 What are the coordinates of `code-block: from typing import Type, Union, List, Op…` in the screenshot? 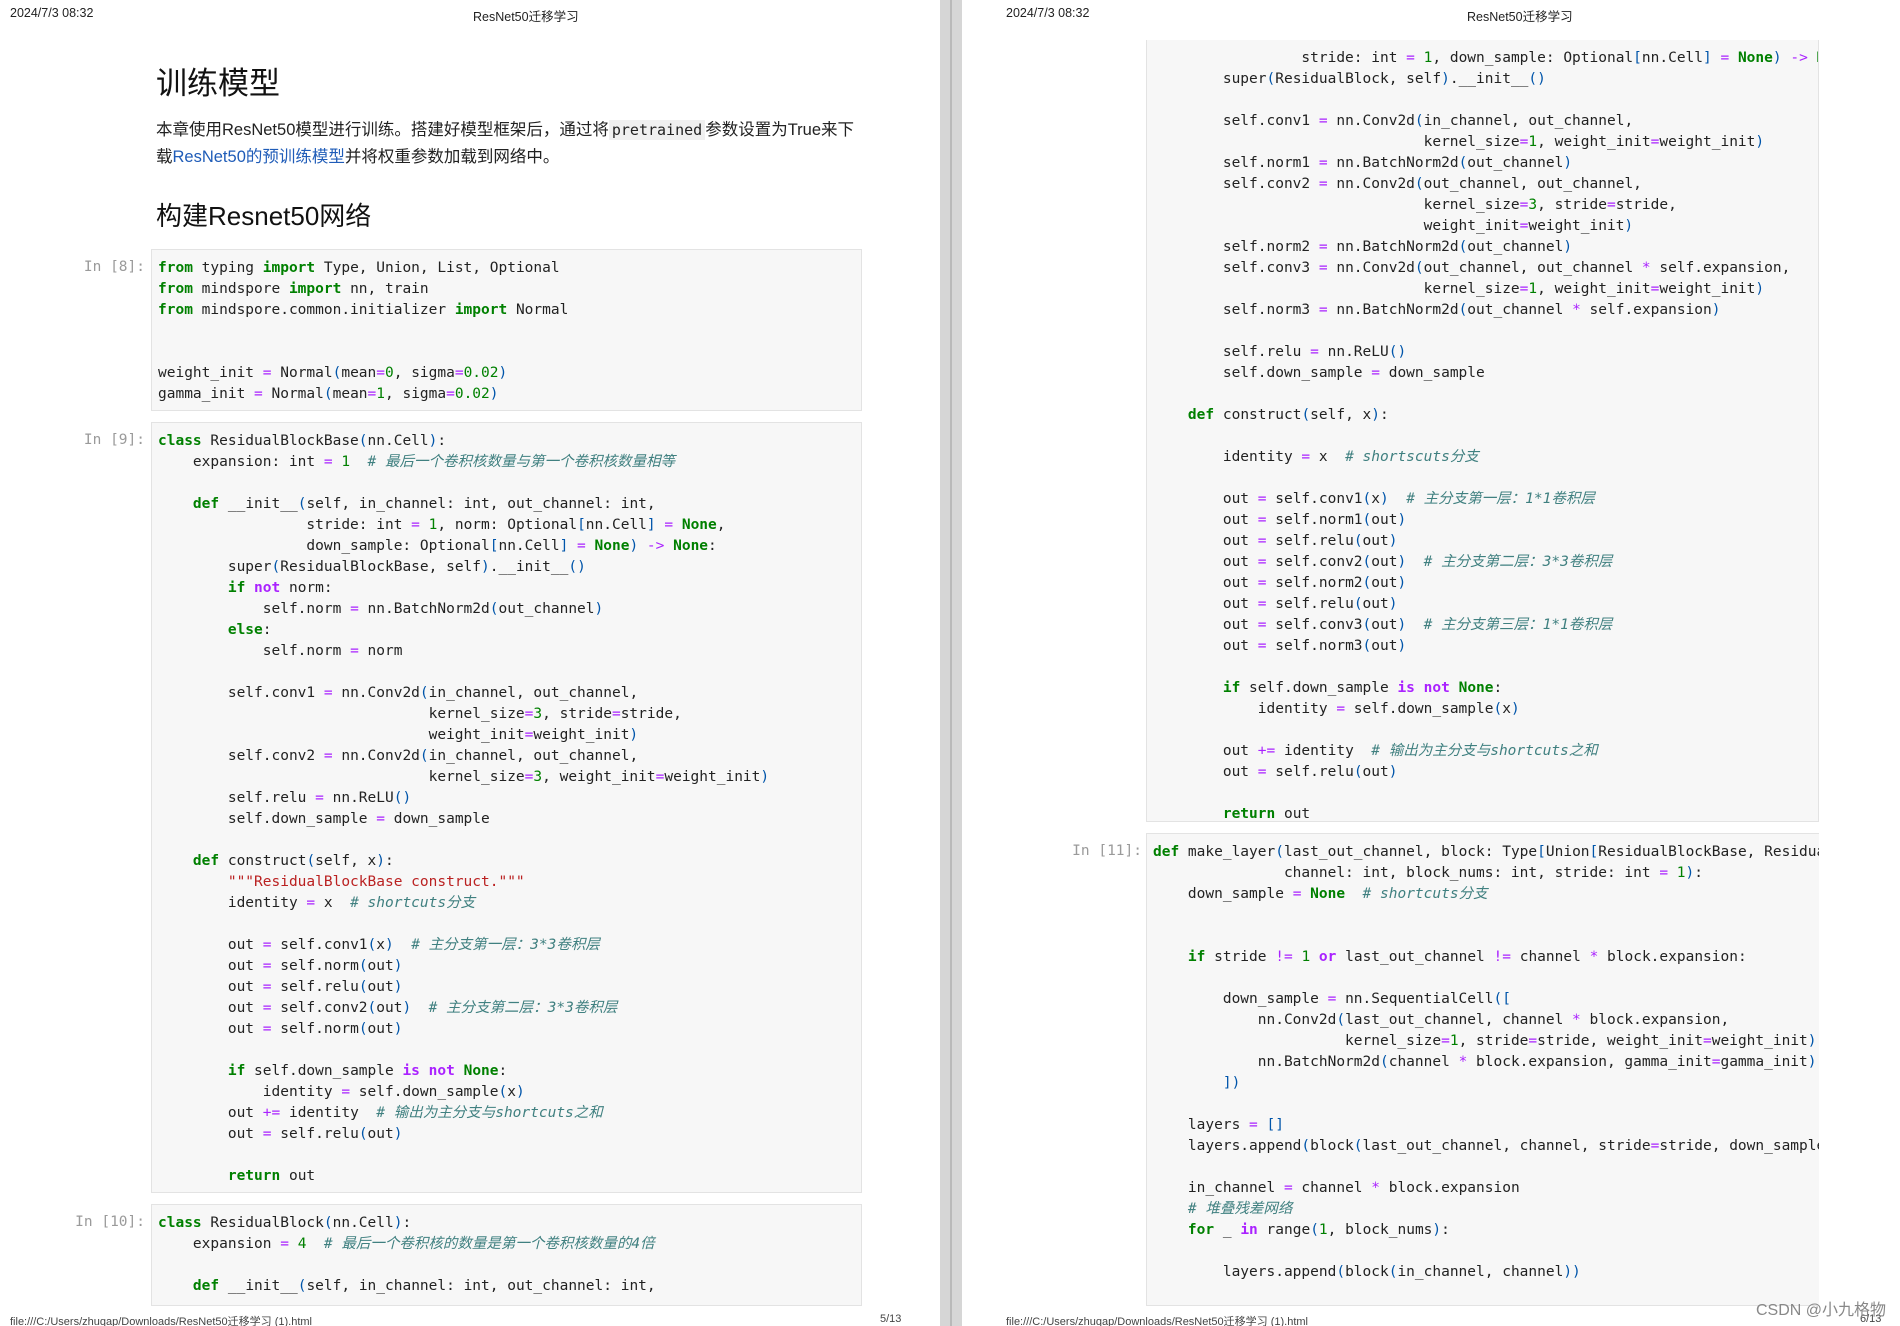 It's located at (506, 330).